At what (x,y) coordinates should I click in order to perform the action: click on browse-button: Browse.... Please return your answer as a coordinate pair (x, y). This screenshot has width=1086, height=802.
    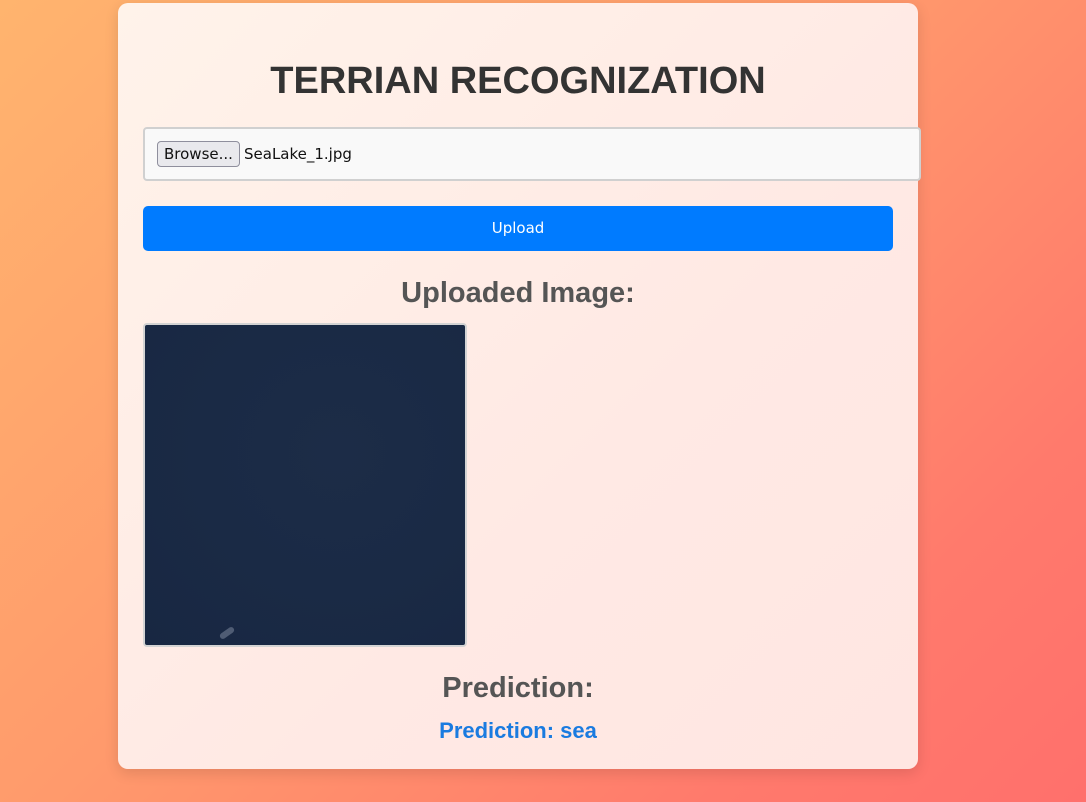
    Looking at the image, I should click on (198, 154).